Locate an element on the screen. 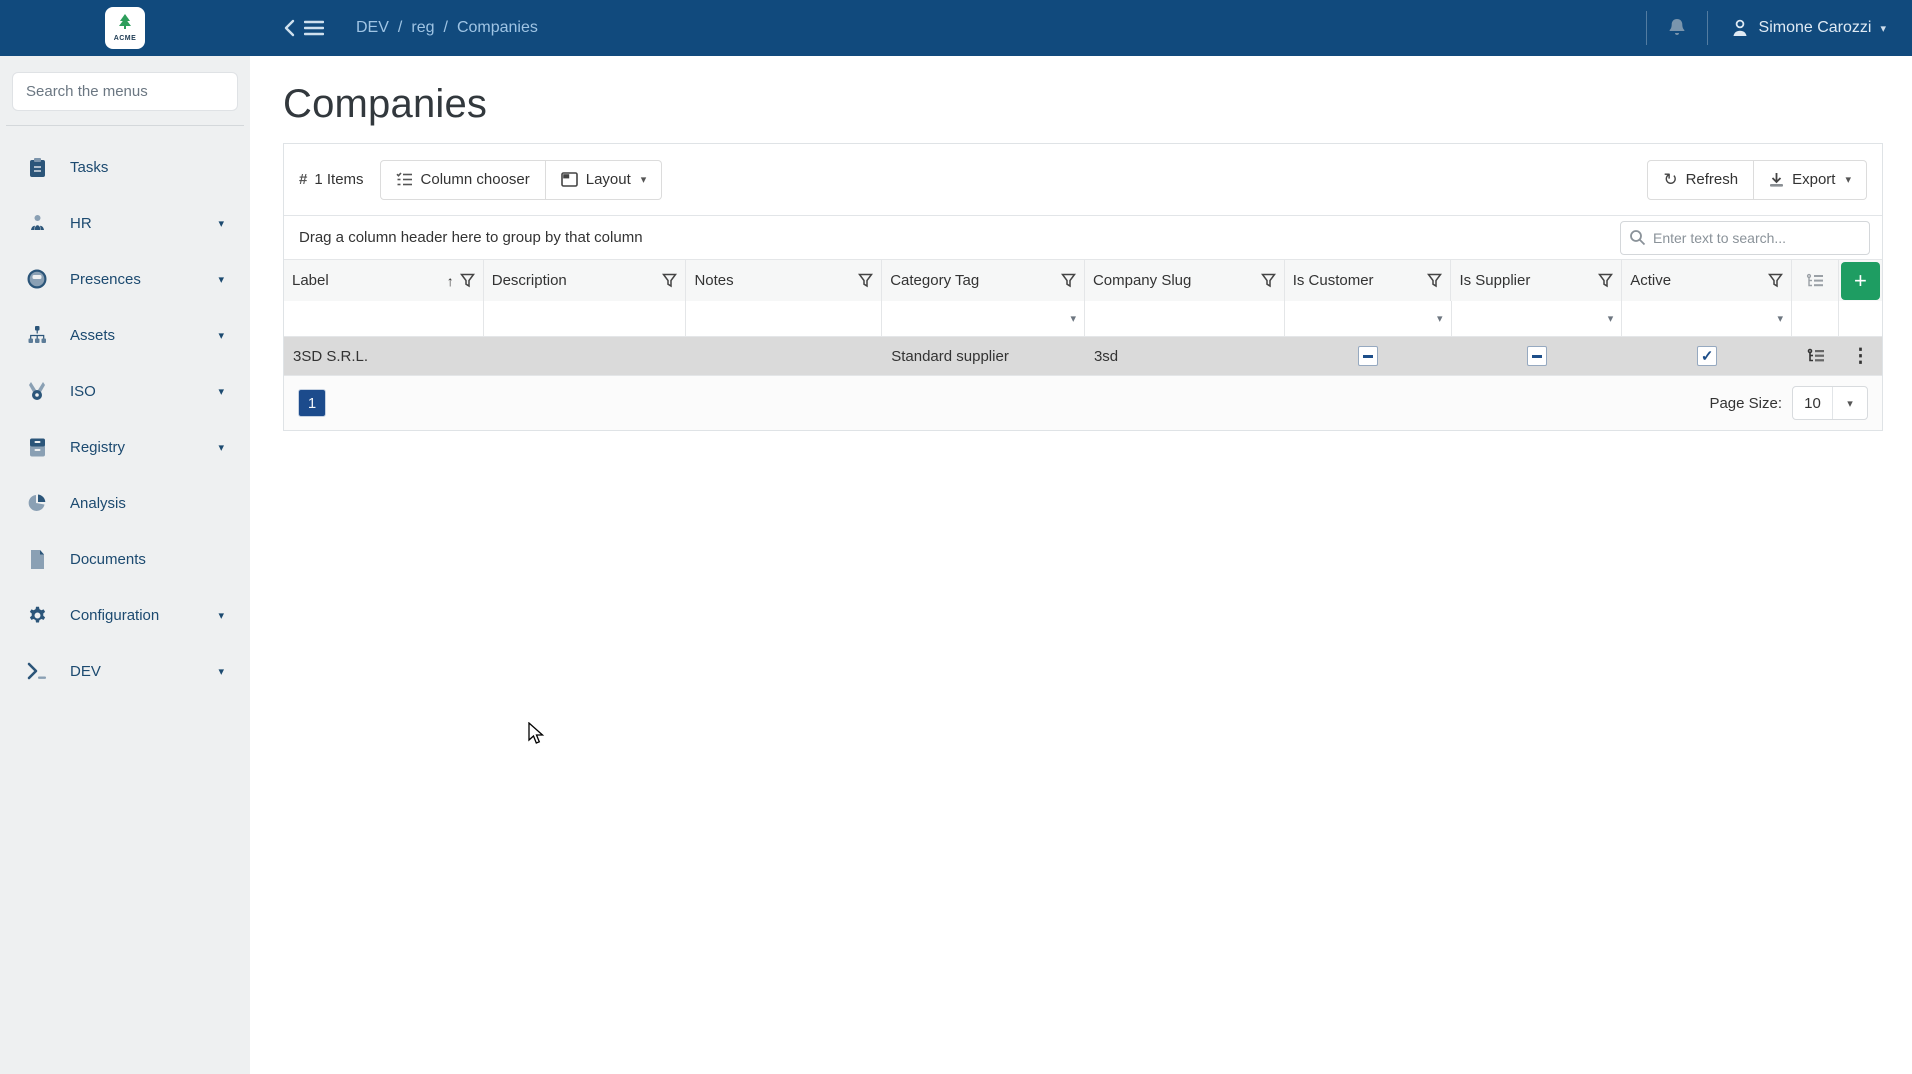 This screenshot has width=1912, height=1074. sidebar-collapse-toggle is located at coordinates (303, 28).